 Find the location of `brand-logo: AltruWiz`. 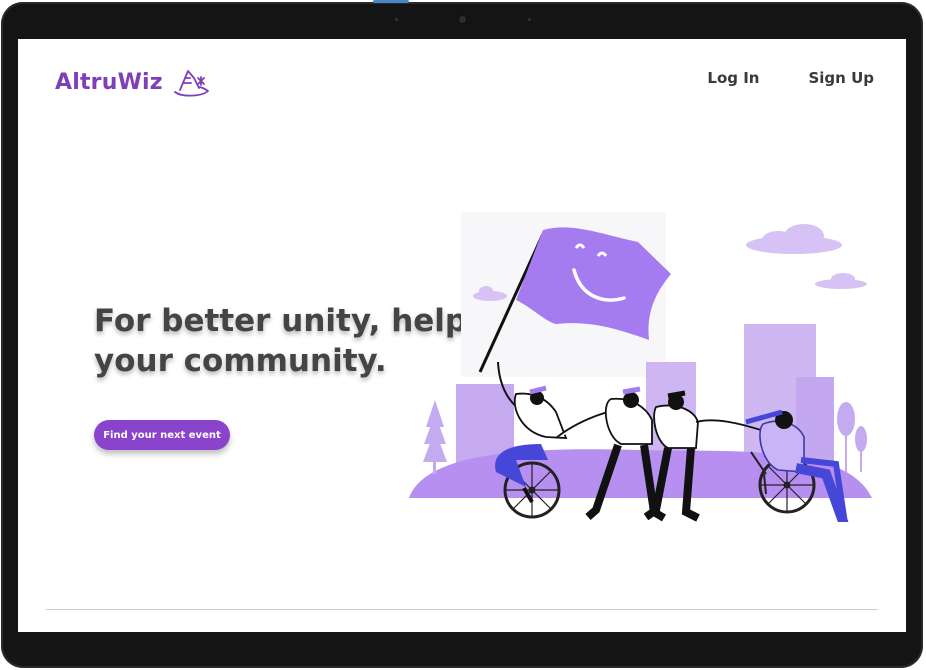

brand-logo: AltruWiz is located at coordinates (133, 82).